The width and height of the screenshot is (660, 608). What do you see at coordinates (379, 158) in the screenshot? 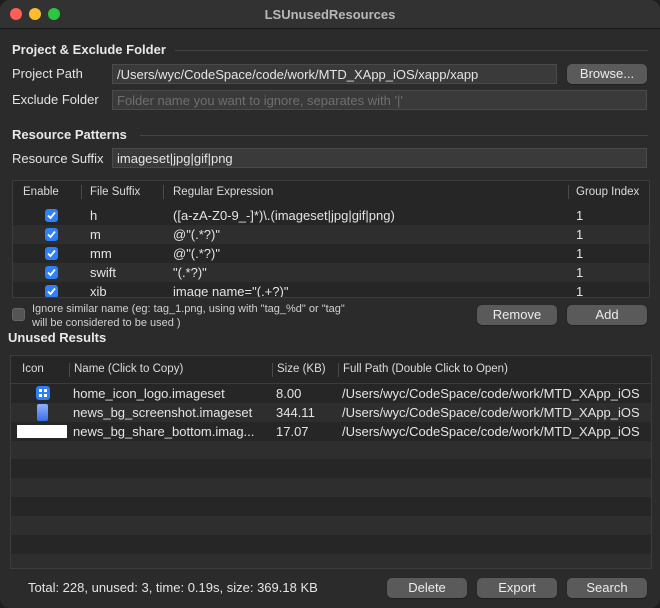
I see `resource-suffix-input: imageset|jpg|gif|png` at bounding box center [379, 158].